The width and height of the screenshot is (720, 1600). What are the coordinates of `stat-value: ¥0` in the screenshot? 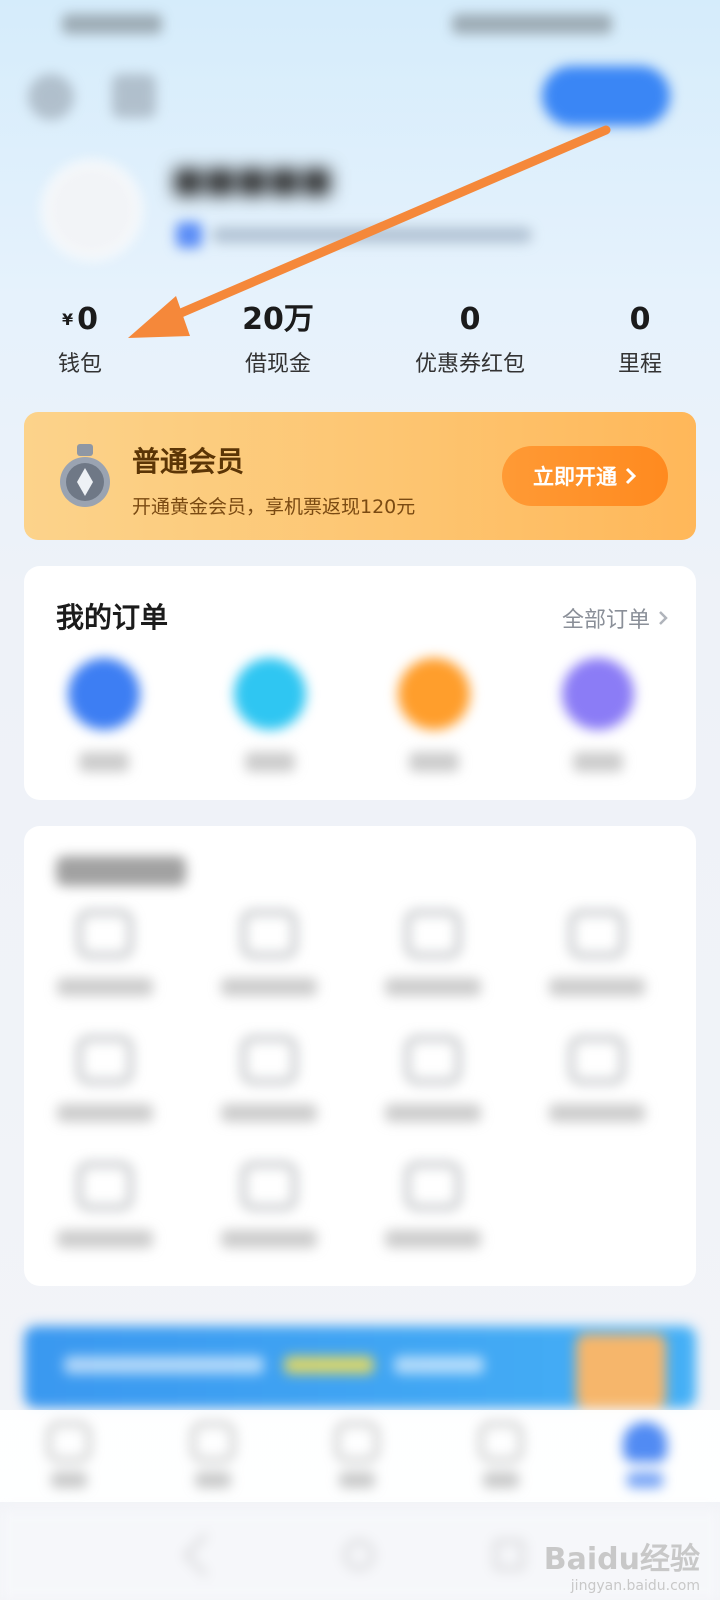 It's located at (79, 319).